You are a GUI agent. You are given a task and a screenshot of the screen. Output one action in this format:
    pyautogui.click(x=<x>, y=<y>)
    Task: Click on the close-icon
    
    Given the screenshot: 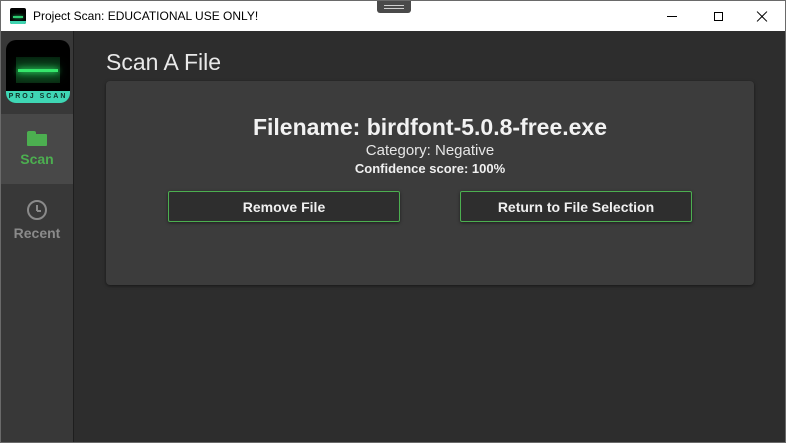 What is the action you would take?
    pyautogui.click(x=762, y=16)
    